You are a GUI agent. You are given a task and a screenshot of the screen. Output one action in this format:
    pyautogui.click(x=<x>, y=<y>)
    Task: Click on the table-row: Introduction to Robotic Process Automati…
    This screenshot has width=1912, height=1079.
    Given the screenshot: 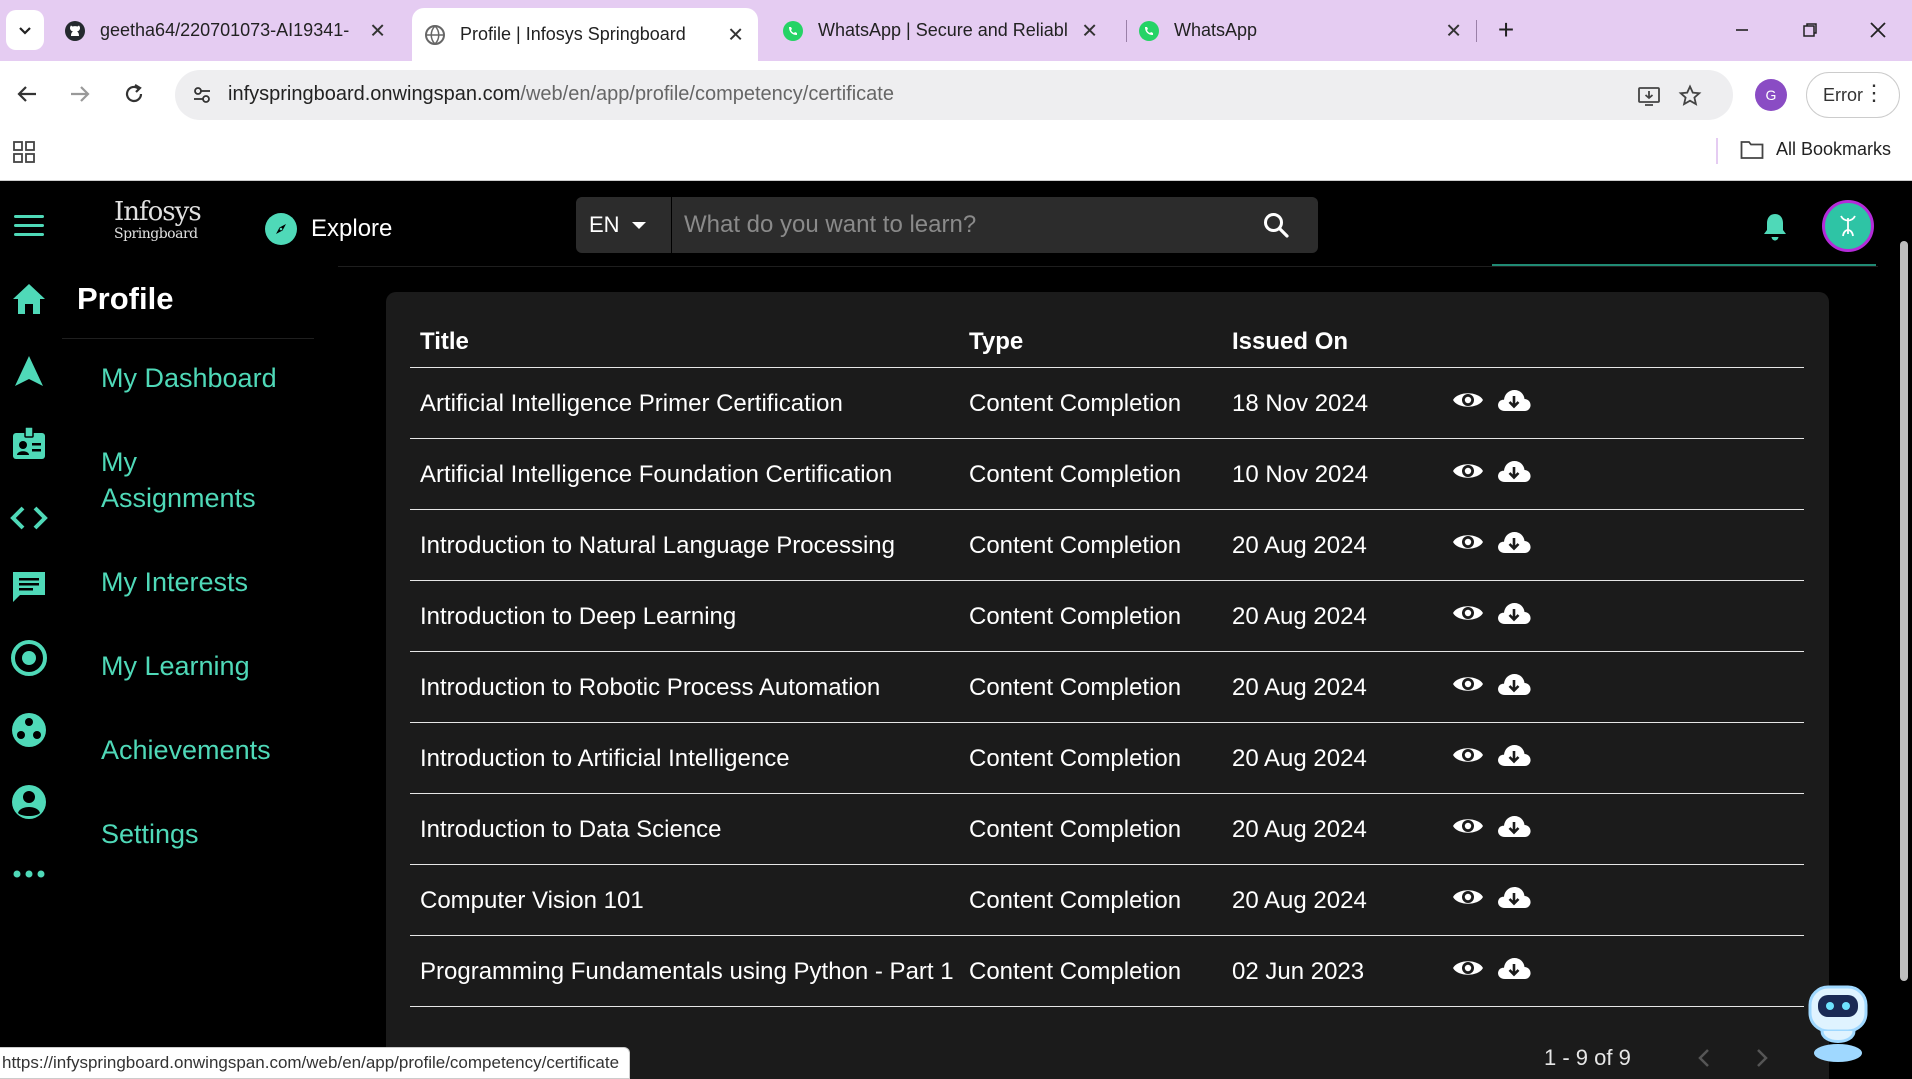 What is the action you would take?
    pyautogui.click(x=1107, y=687)
    